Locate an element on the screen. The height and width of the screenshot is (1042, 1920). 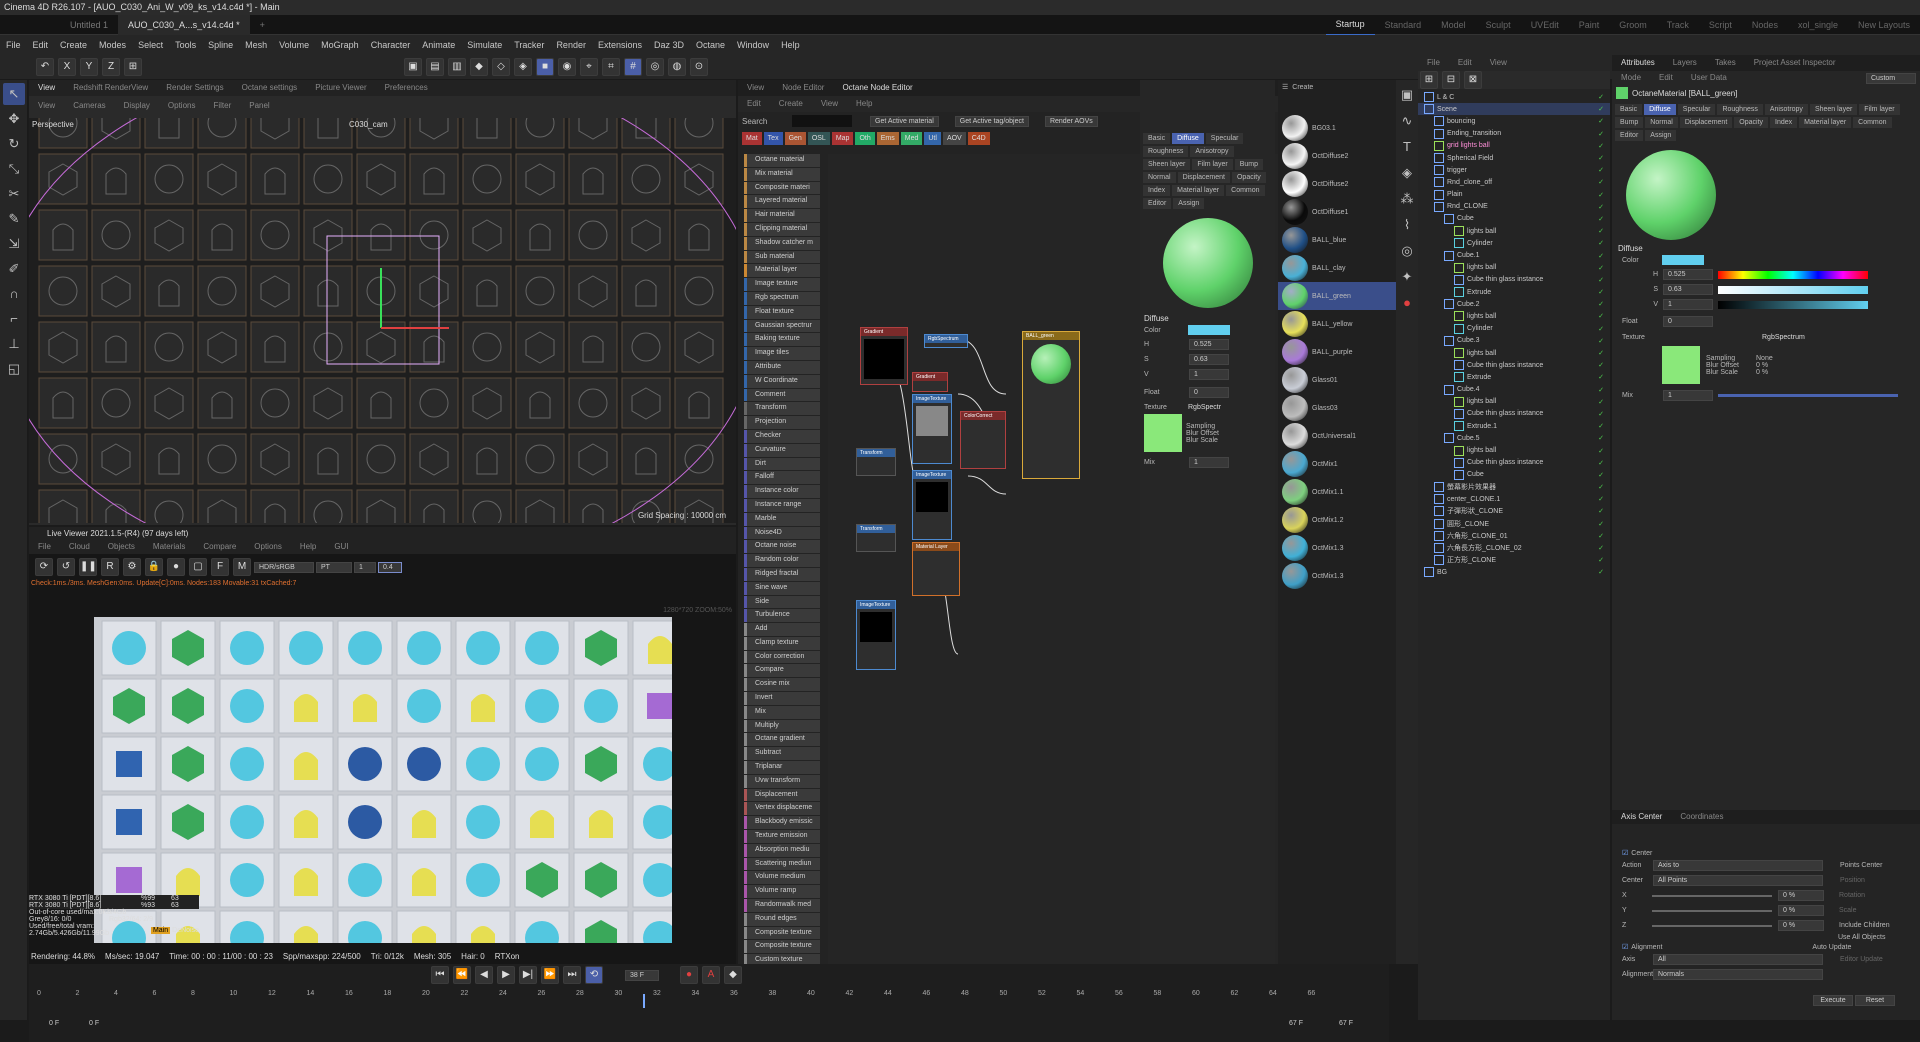
viewport-tab-1: Redshift RenderView is located at coordinates (110, 88).